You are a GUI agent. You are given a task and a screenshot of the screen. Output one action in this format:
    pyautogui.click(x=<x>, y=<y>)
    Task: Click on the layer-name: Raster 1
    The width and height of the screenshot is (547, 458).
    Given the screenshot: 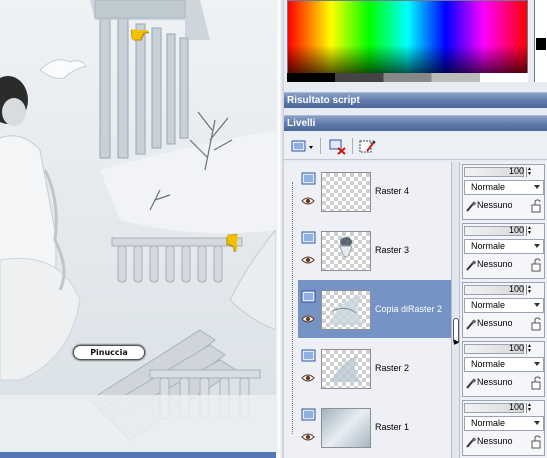 What is the action you would take?
    pyautogui.click(x=392, y=427)
    